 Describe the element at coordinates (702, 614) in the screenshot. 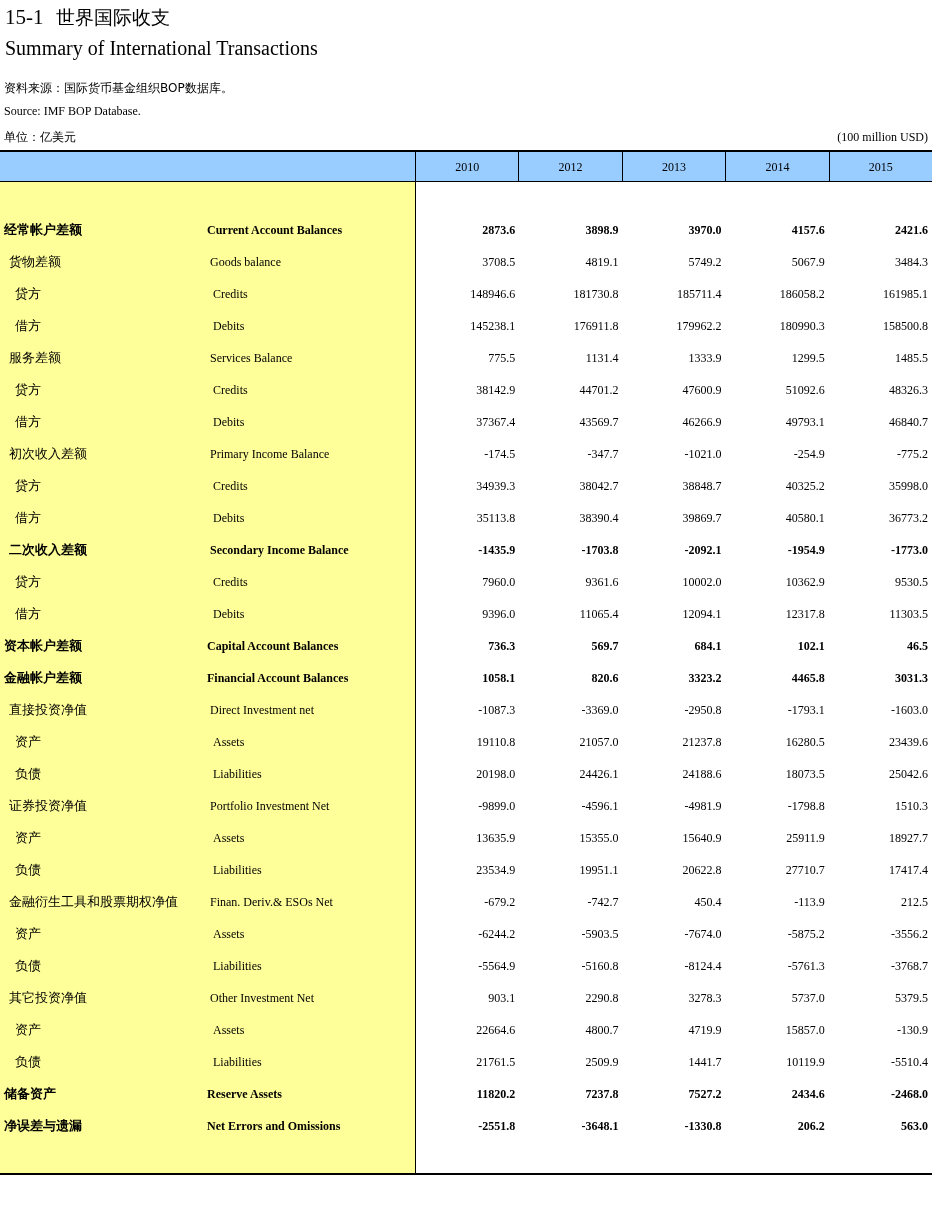

I see `table-cell-text: 12094.1` at that location.